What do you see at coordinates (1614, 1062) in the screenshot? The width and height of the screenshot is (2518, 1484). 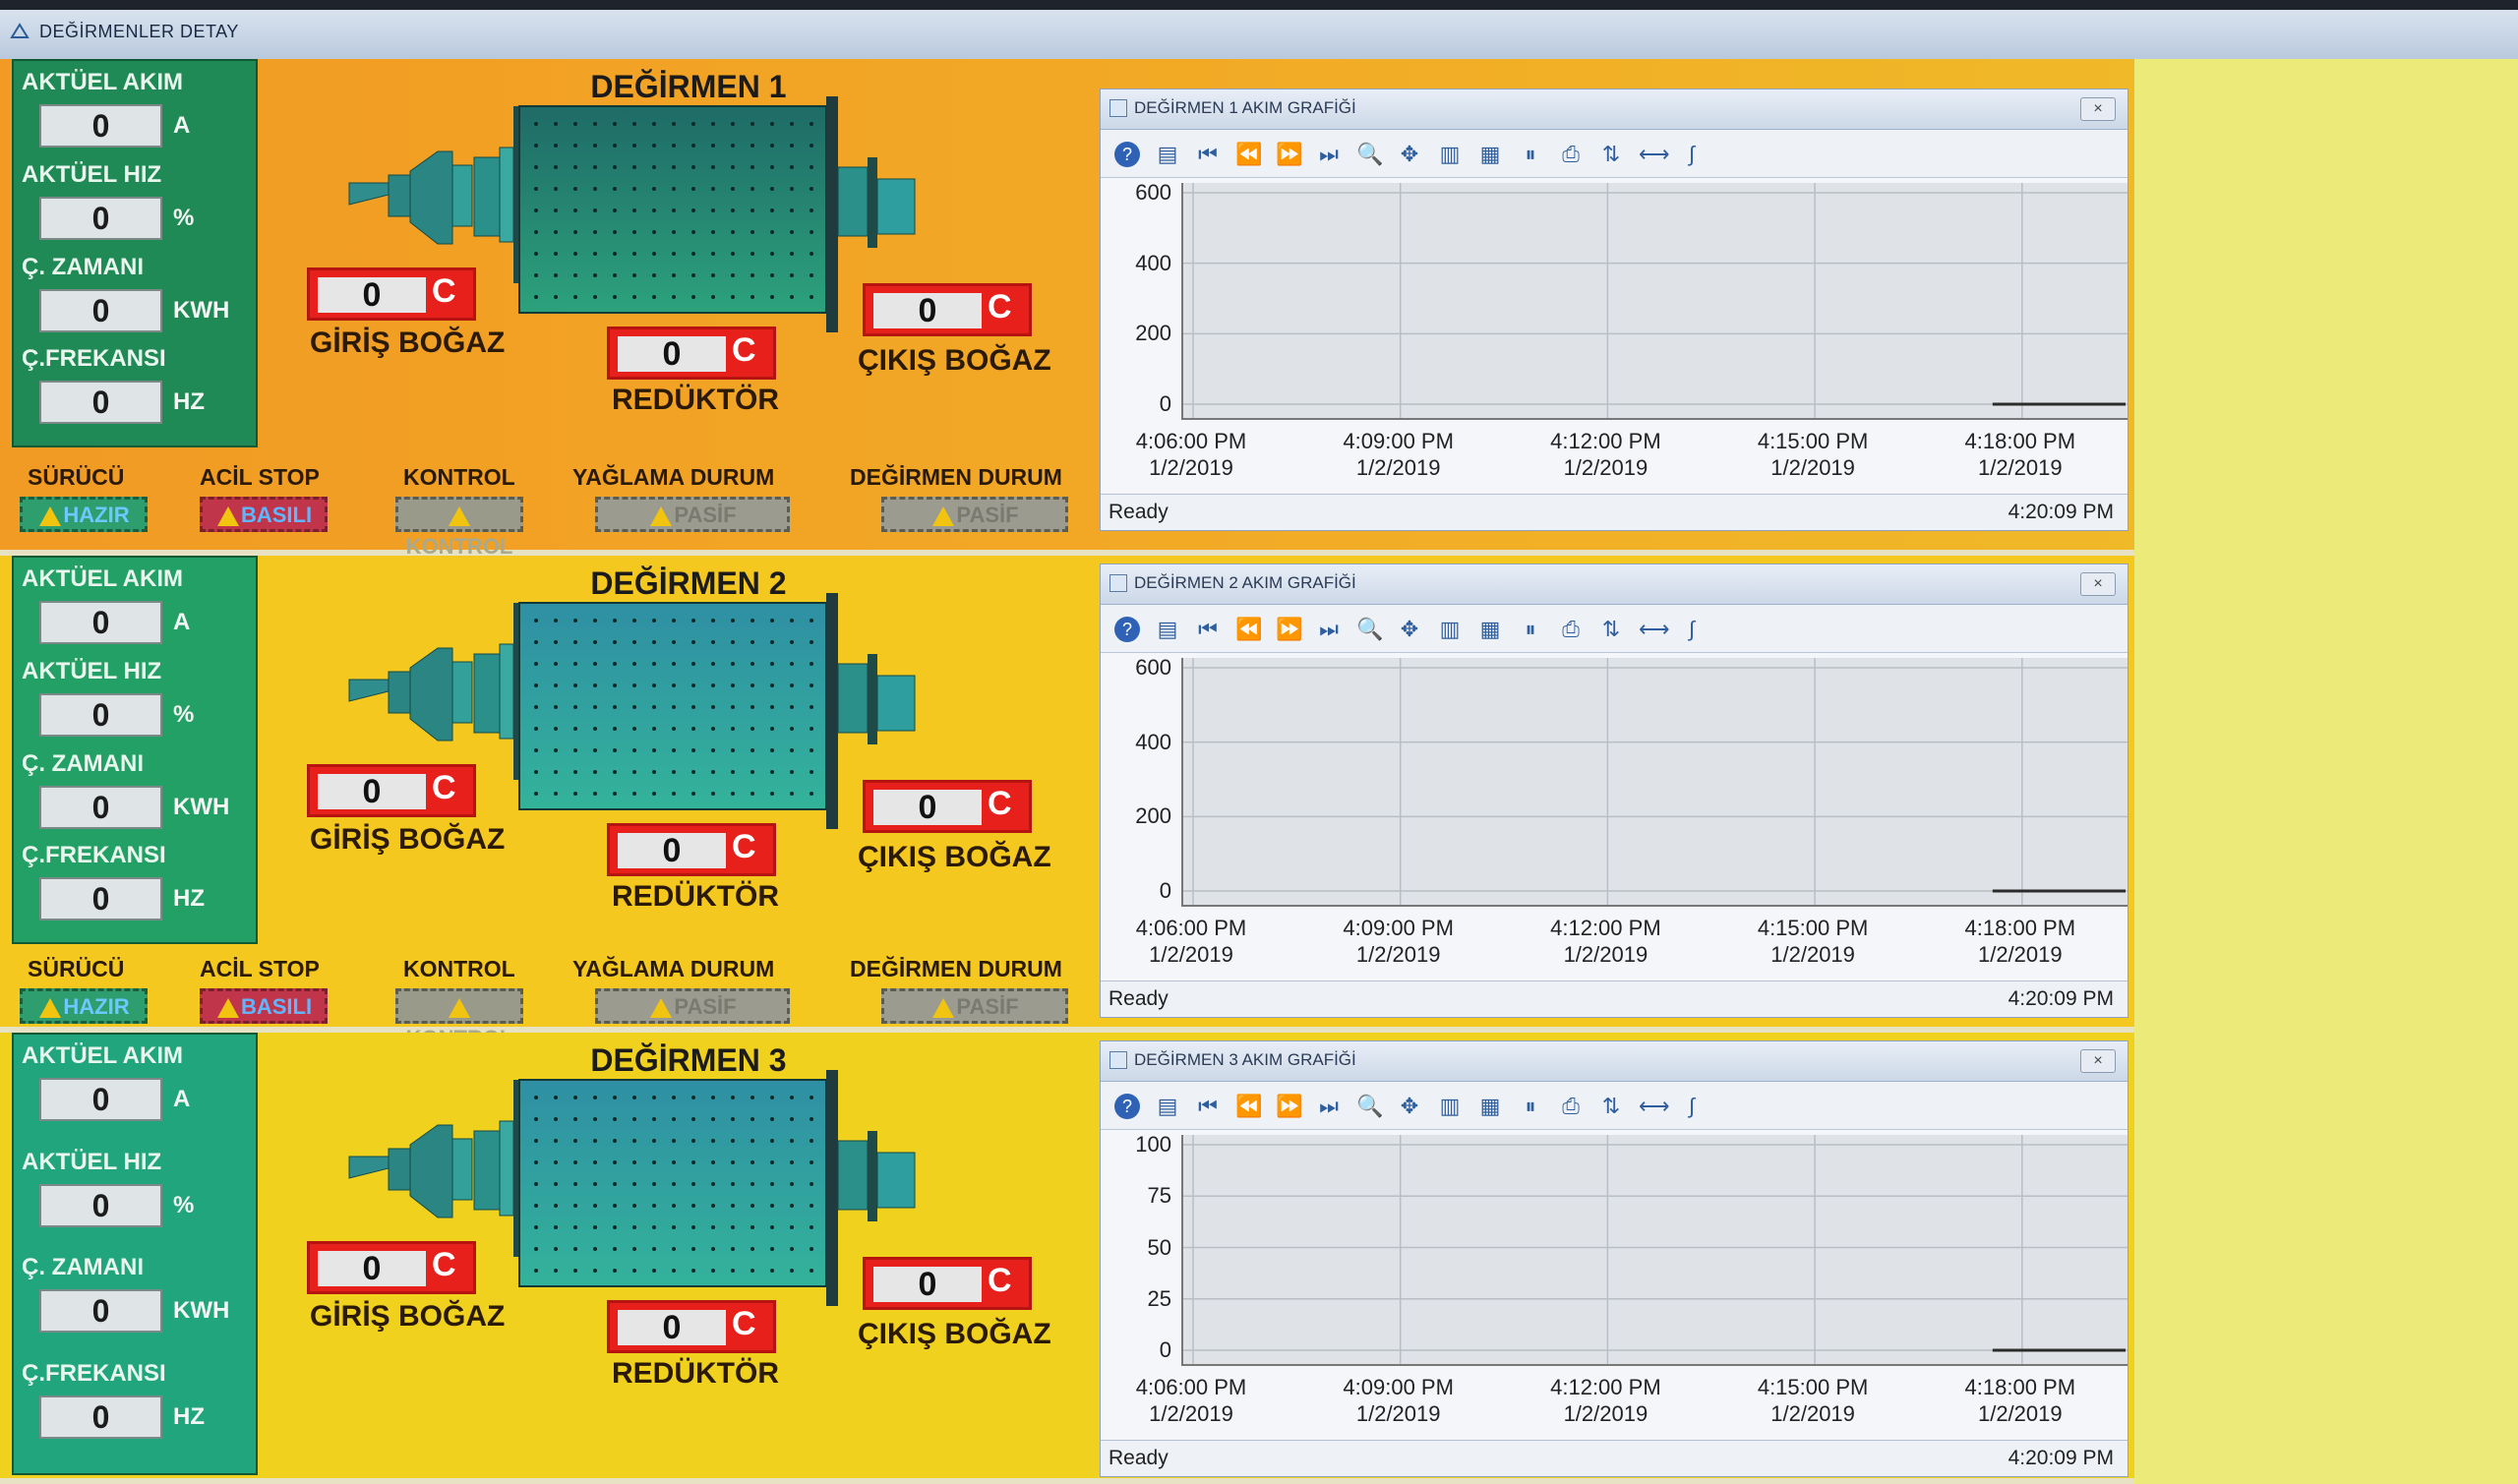 I see `chart-titlebar: DEĞİRMEN 3 AKIM GRAFİĞİ ×` at bounding box center [1614, 1062].